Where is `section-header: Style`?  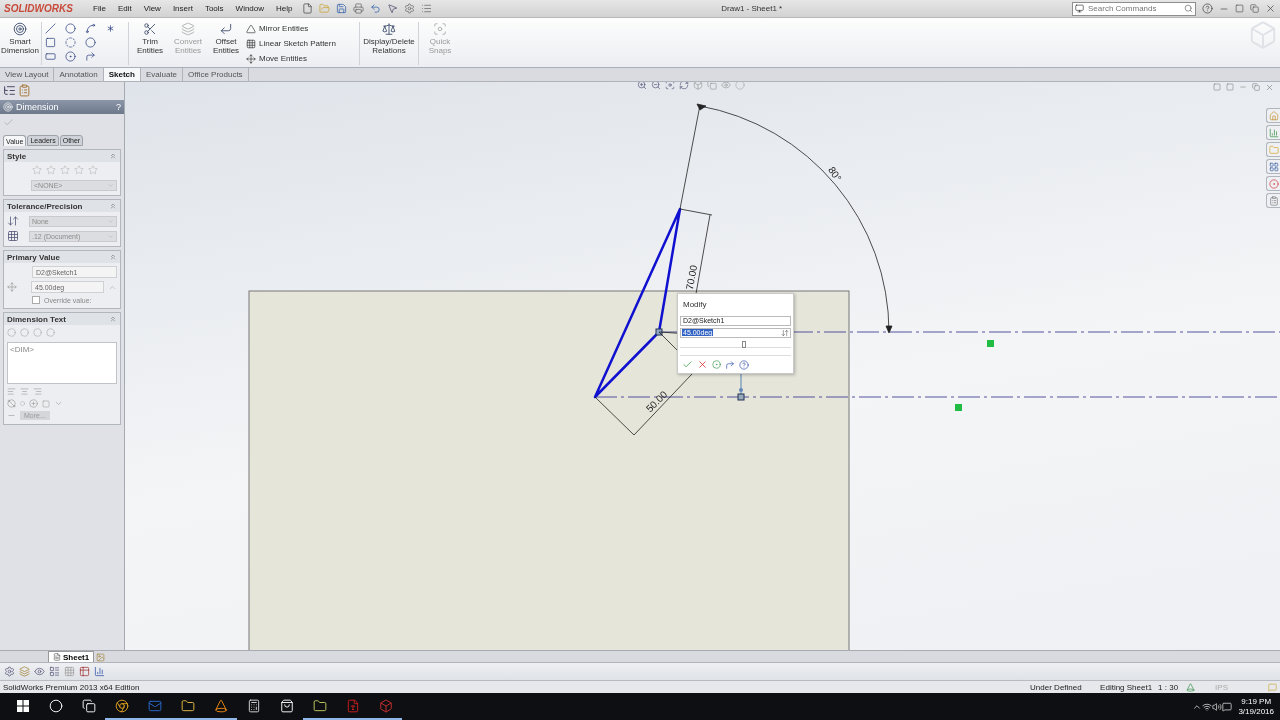
section-header: Style is located at coordinates (62, 156).